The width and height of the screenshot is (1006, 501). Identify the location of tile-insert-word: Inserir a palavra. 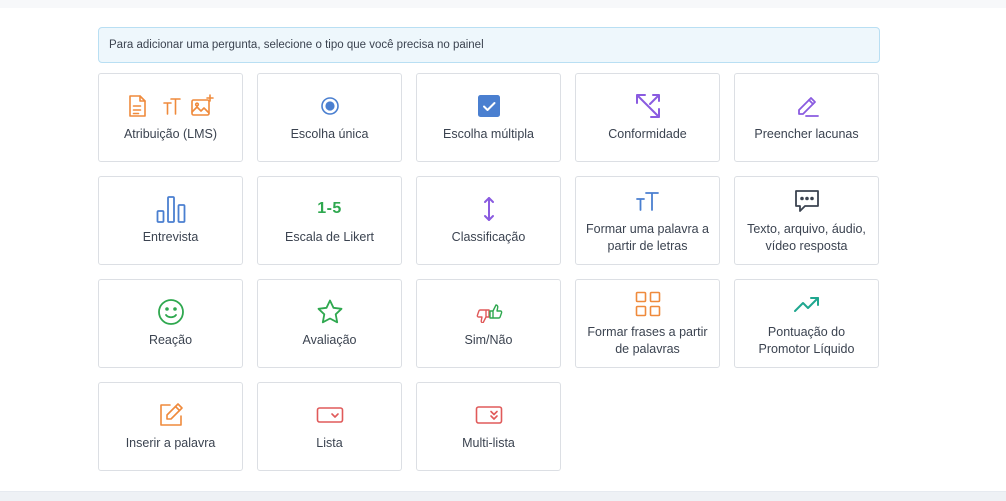
(170, 426).